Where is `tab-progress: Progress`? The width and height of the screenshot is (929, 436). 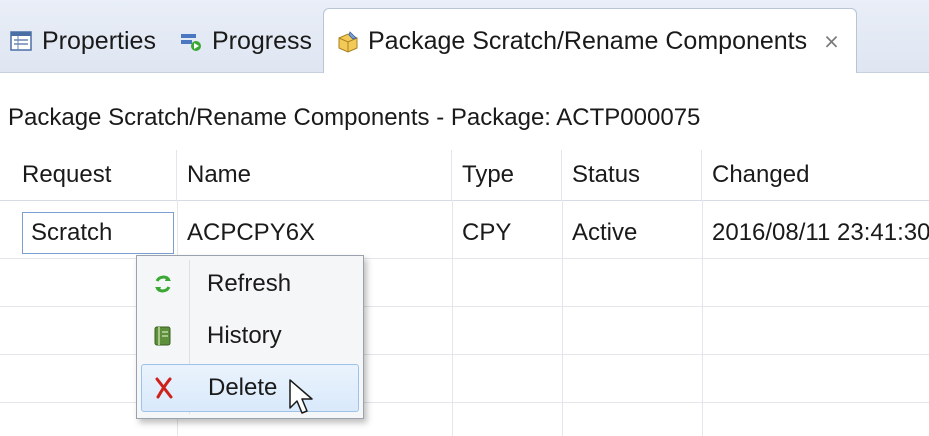
tab-progress: Progress is located at coordinates (246, 41).